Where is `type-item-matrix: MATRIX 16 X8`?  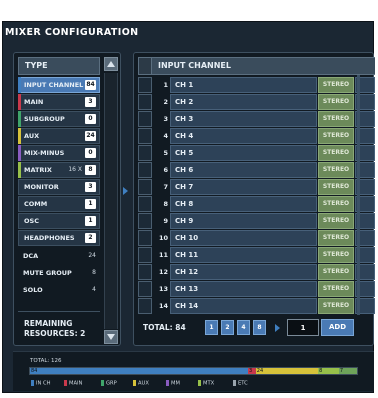 type-item-matrix: MATRIX 16 X8 is located at coordinates (59, 170).